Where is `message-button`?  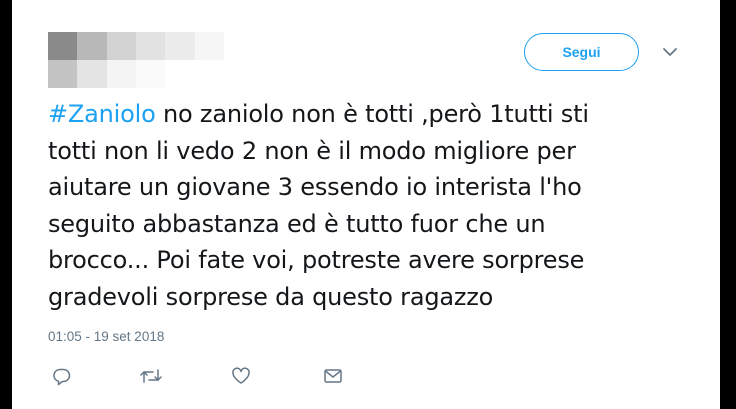 message-button is located at coordinates (333, 376).